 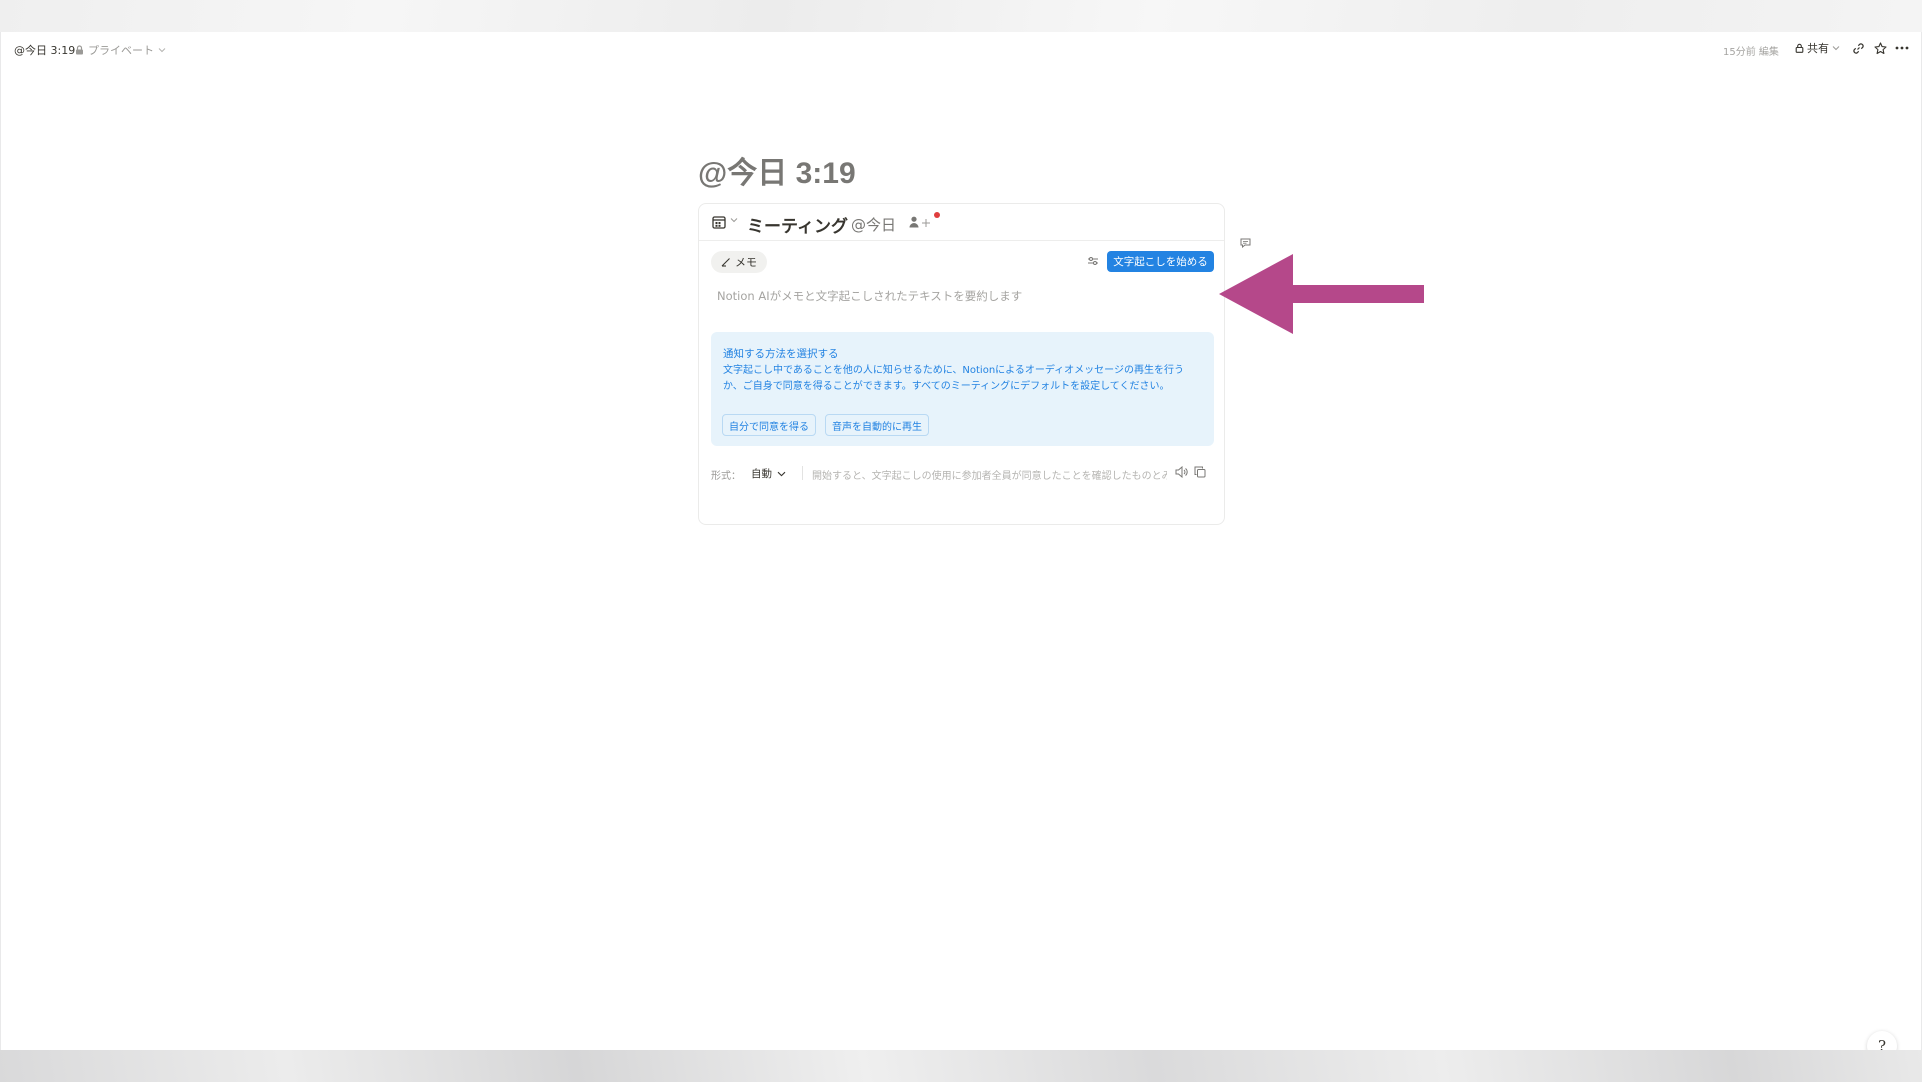 What do you see at coordinates (781, 354) in the screenshot?
I see `notify-title: 通知する方法を選択する` at bounding box center [781, 354].